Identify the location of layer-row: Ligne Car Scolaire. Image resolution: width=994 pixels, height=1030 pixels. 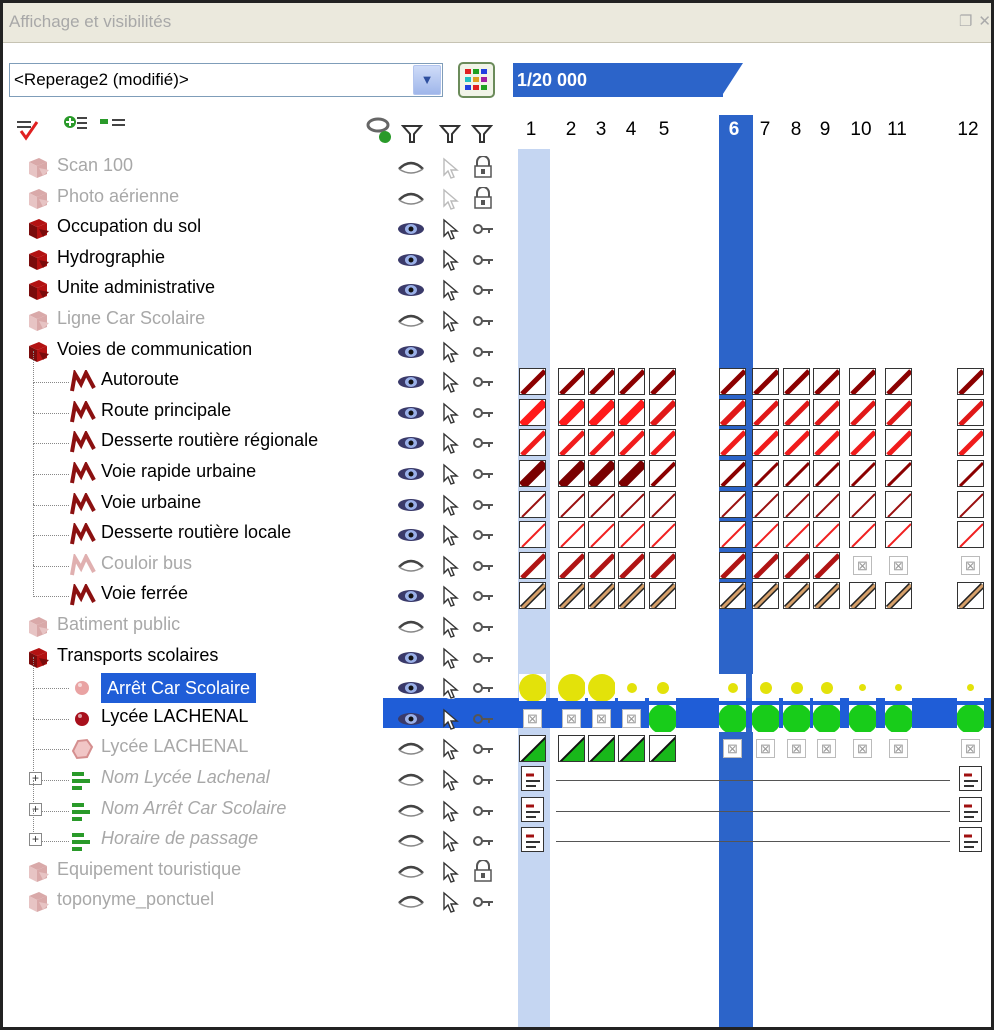
(497, 321).